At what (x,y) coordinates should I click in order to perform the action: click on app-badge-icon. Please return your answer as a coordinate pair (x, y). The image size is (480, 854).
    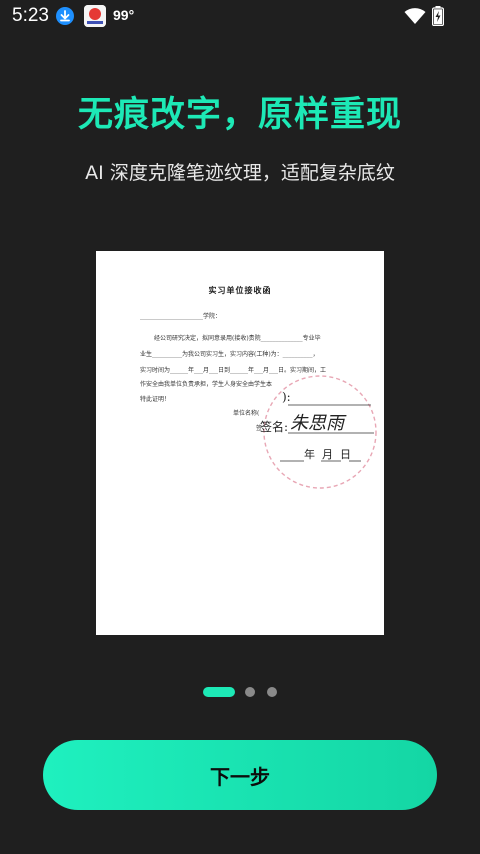
    Looking at the image, I should click on (95, 16).